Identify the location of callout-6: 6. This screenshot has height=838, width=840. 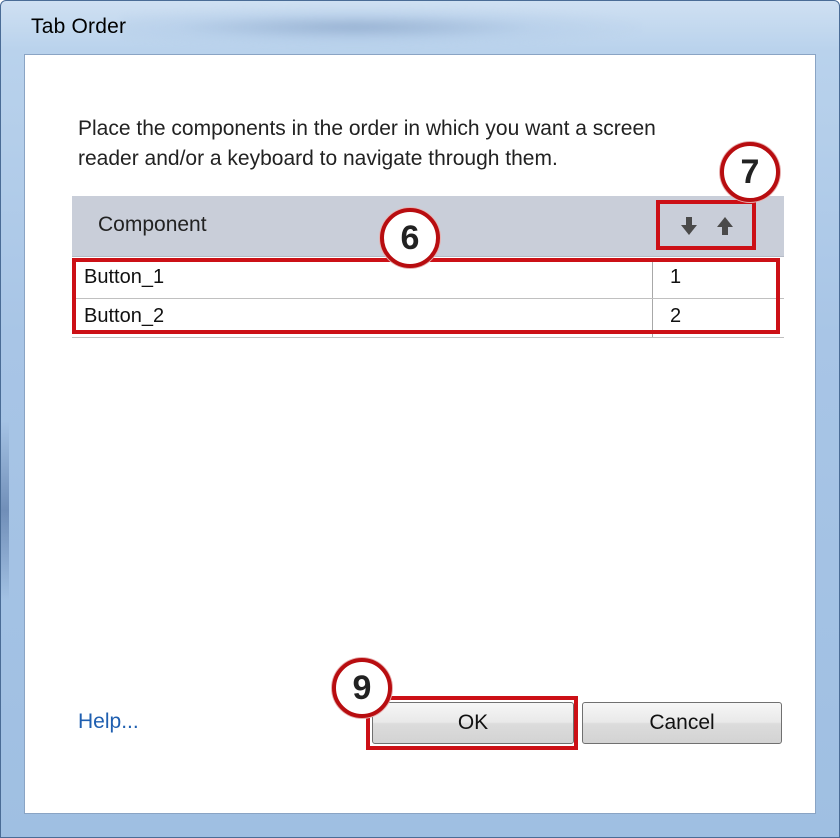
(410, 238).